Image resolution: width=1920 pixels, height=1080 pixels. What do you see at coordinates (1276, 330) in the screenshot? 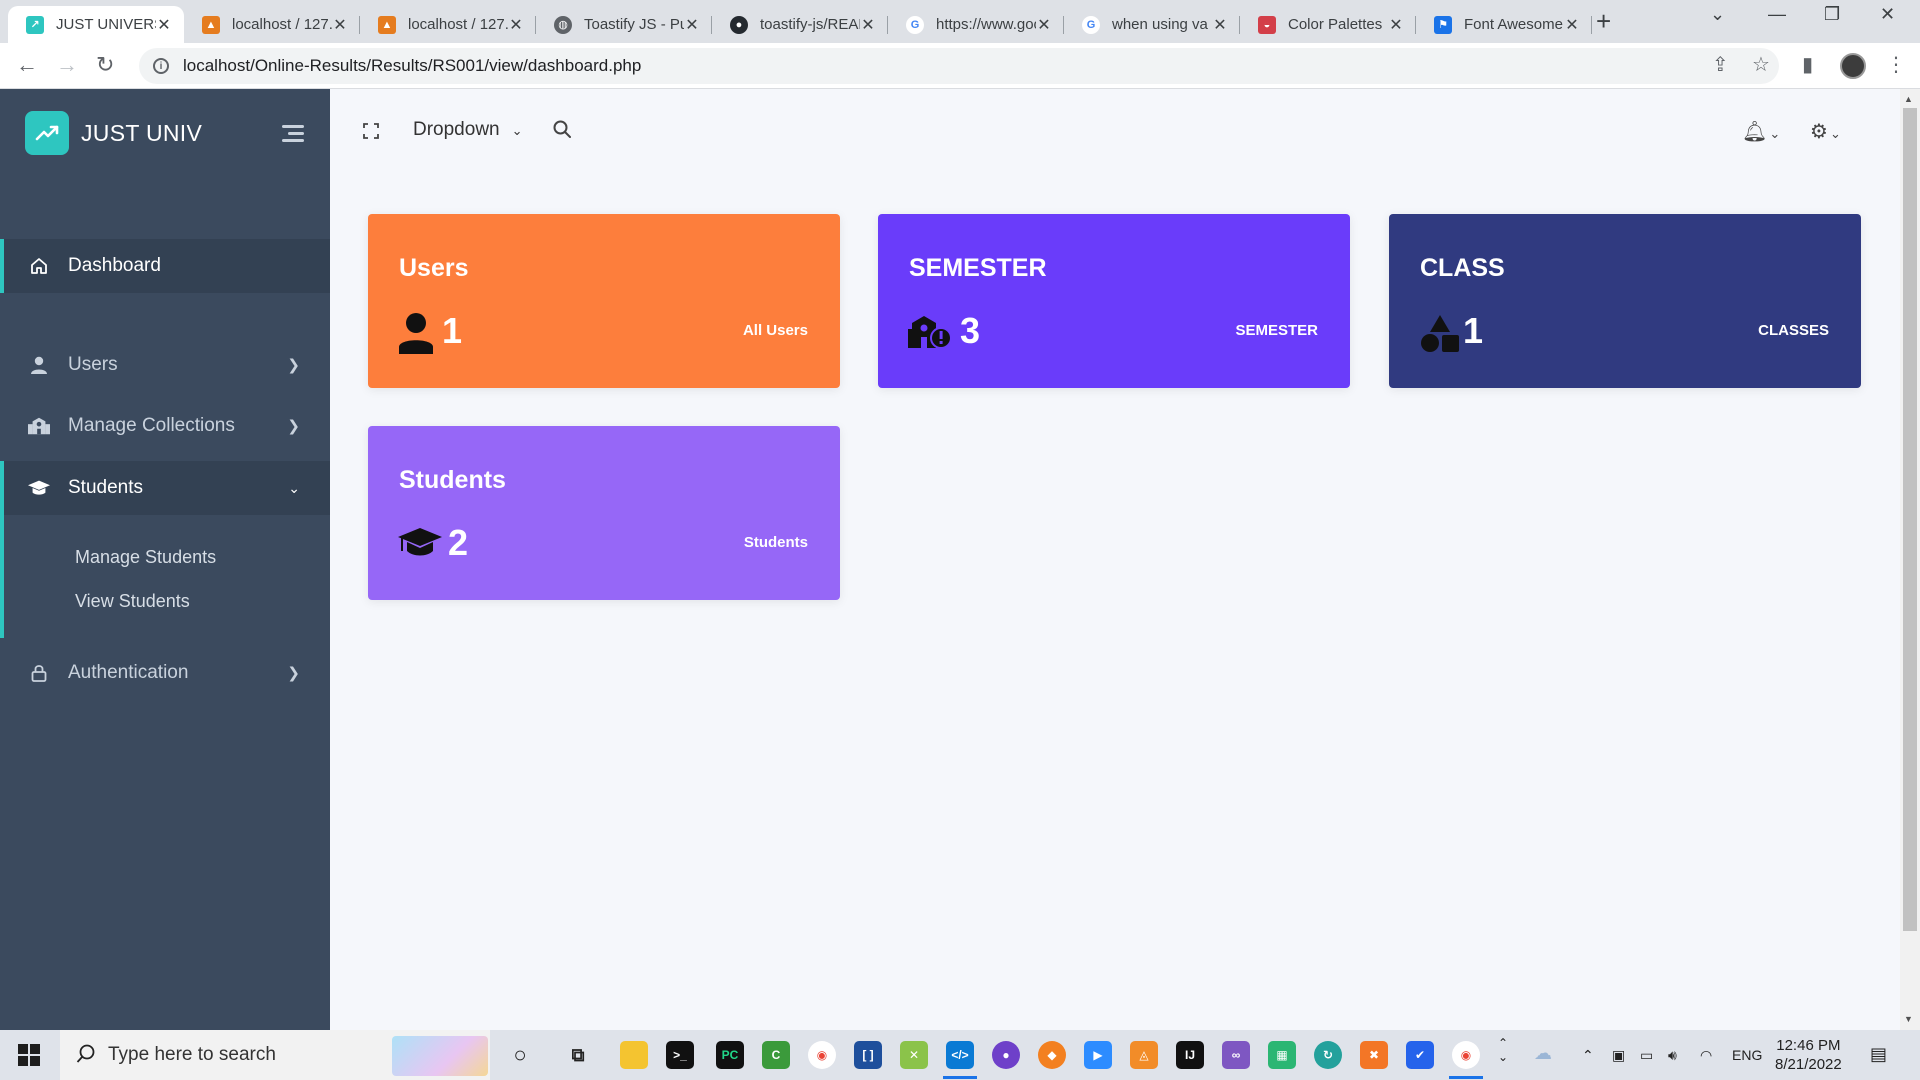
I see `card-link: SEMESTER` at bounding box center [1276, 330].